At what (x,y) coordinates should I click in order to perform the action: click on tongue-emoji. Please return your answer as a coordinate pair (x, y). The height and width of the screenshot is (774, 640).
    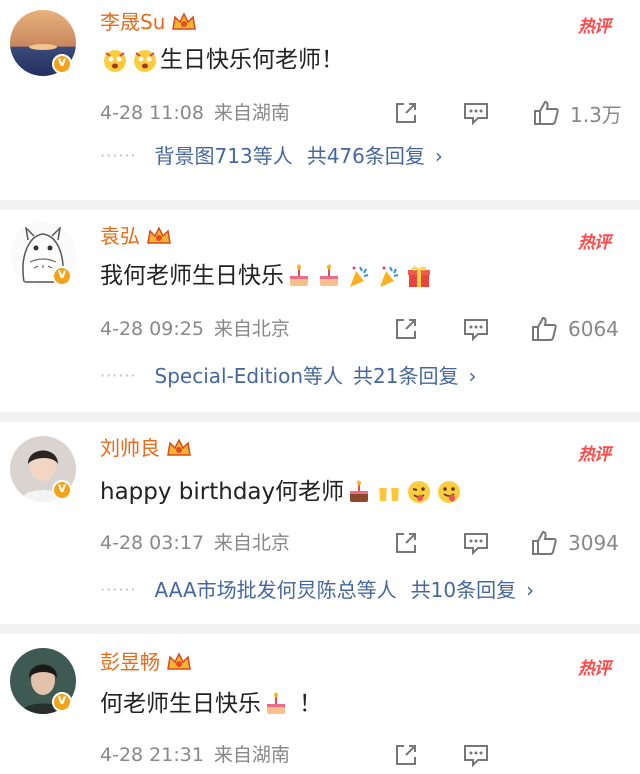
    Looking at the image, I should click on (449, 492).